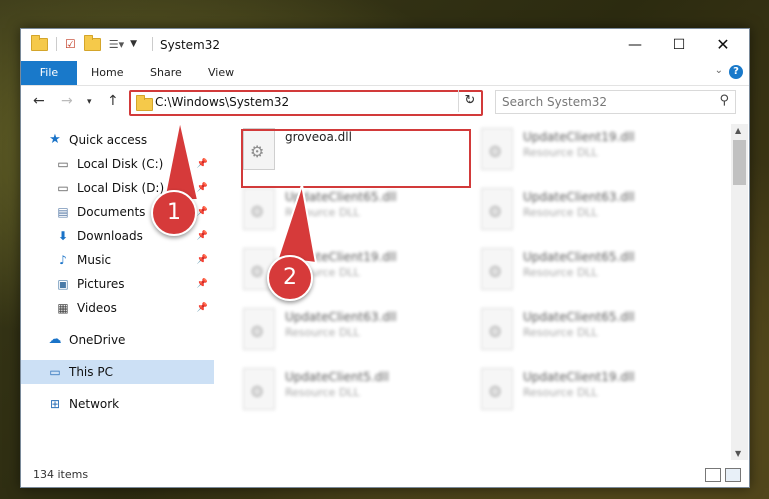 The image size is (769, 499). Describe the element at coordinates (63, 236) in the screenshot. I see `download-icon: ⬇` at that location.